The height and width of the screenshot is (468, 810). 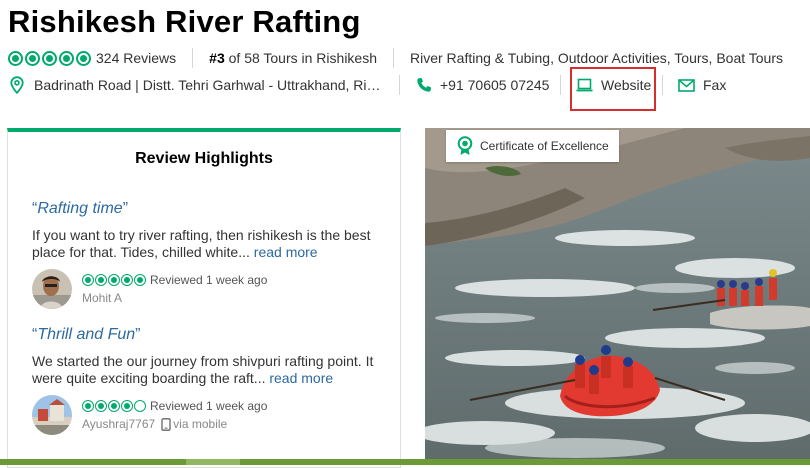 What do you see at coordinates (118, 424) in the screenshot?
I see `reviewer-name: Ayushraj7767` at bounding box center [118, 424].